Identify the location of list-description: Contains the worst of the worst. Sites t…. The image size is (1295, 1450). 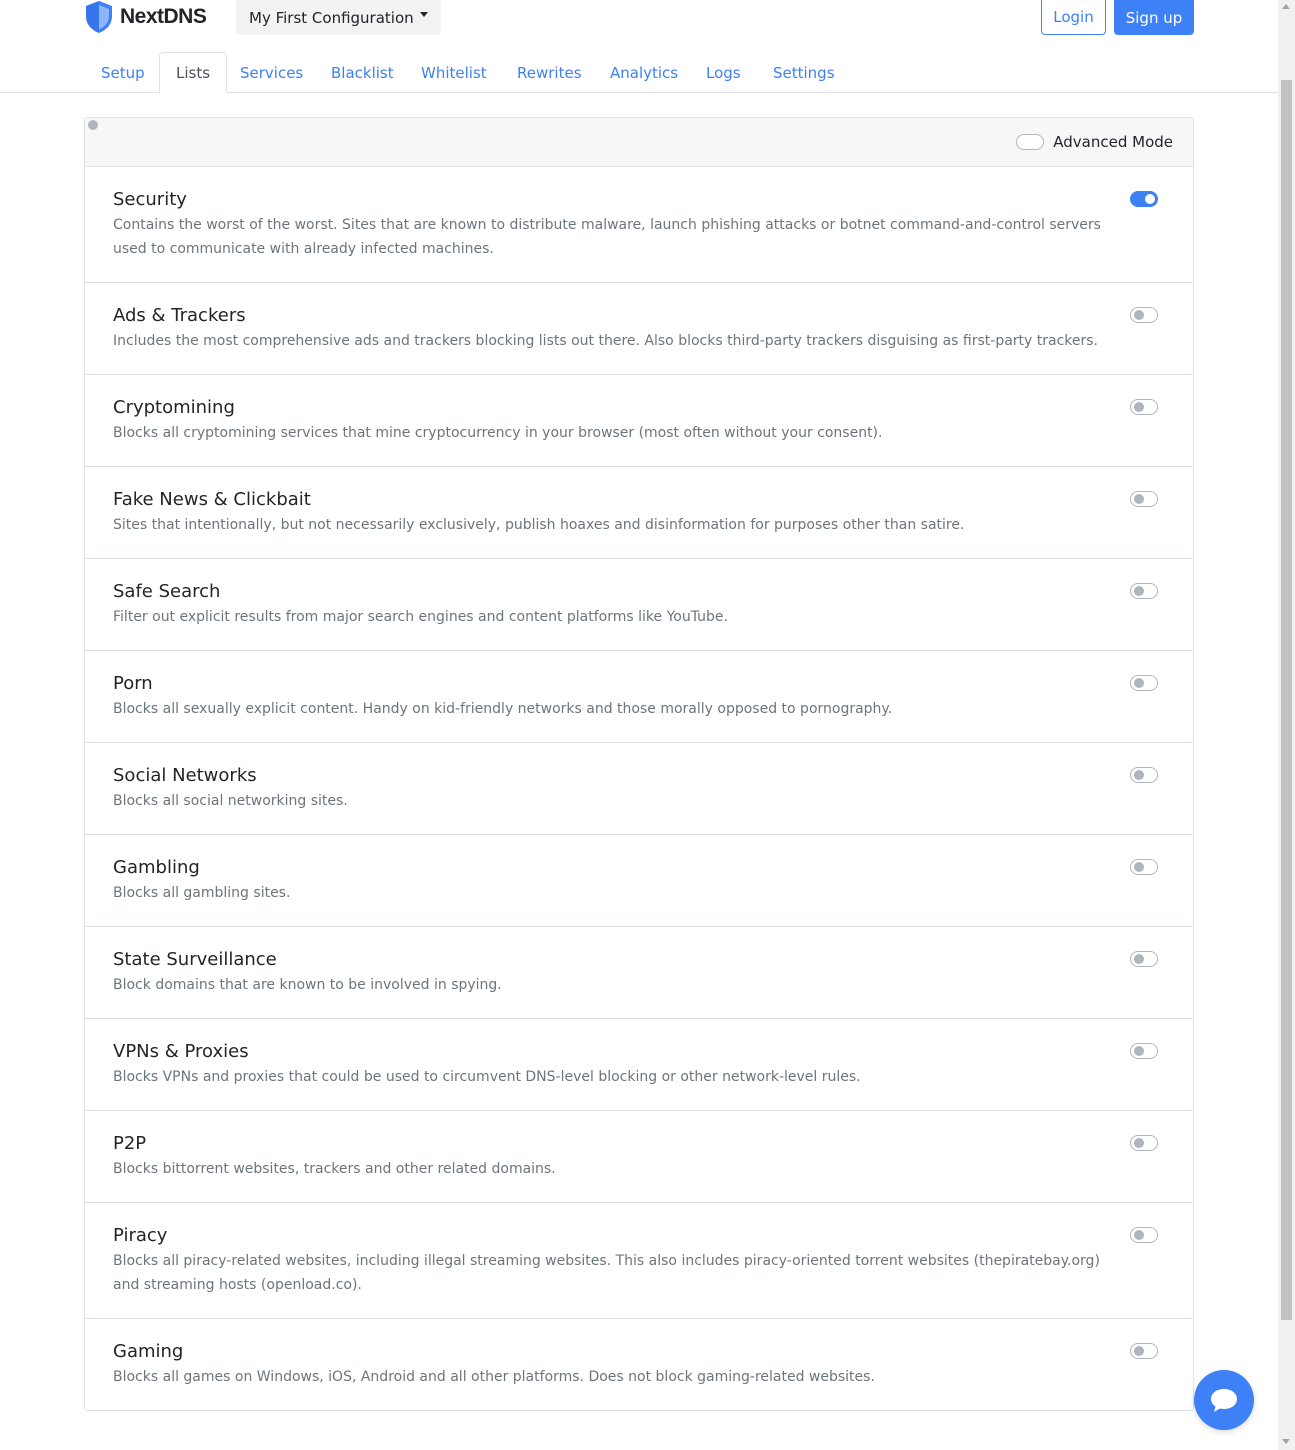
(607, 237).